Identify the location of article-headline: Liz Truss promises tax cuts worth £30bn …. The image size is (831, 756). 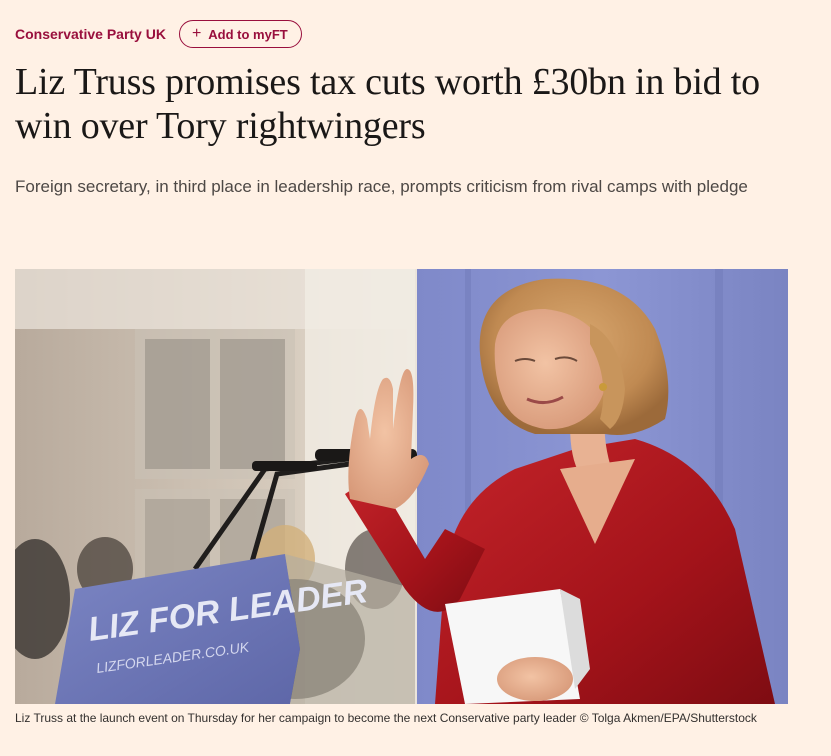
(387, 104).